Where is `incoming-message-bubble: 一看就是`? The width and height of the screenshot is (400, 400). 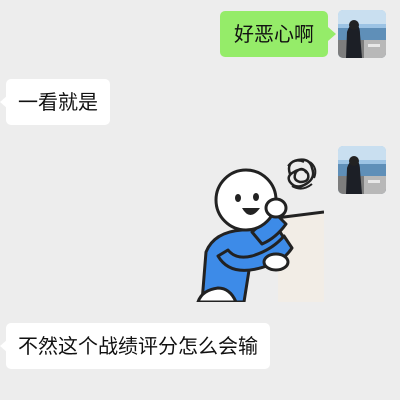
incoming-message-bubble: 一看就是 is located at coordinates (58, 102).